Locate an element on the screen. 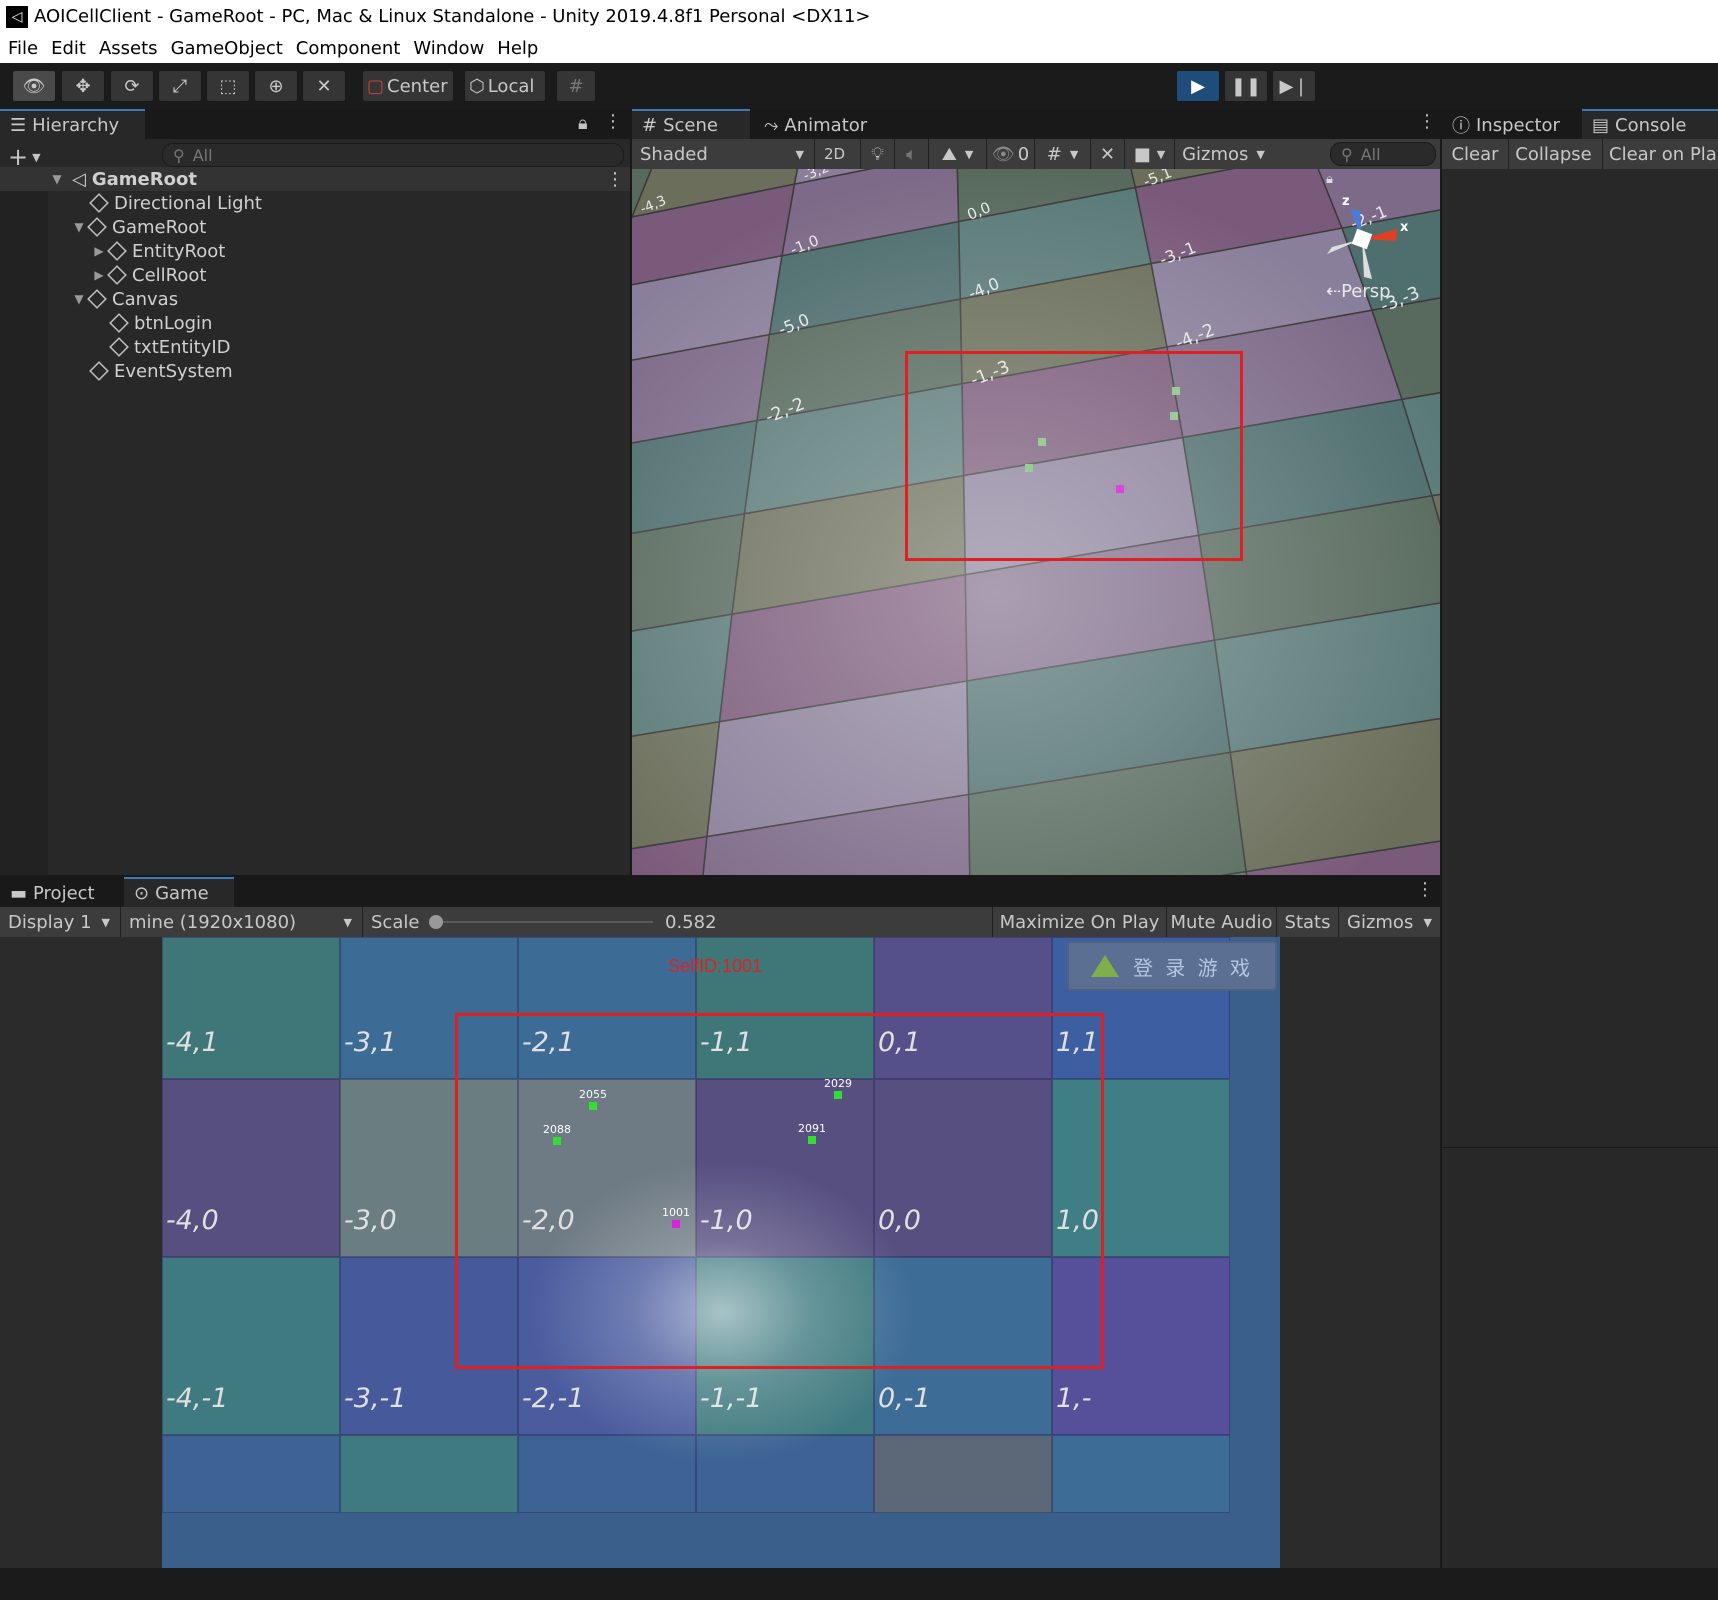 The height and width of the screenshot is (1600, 1718). audio-toggle: 🔈︎ is located at coordinates (911, 154).